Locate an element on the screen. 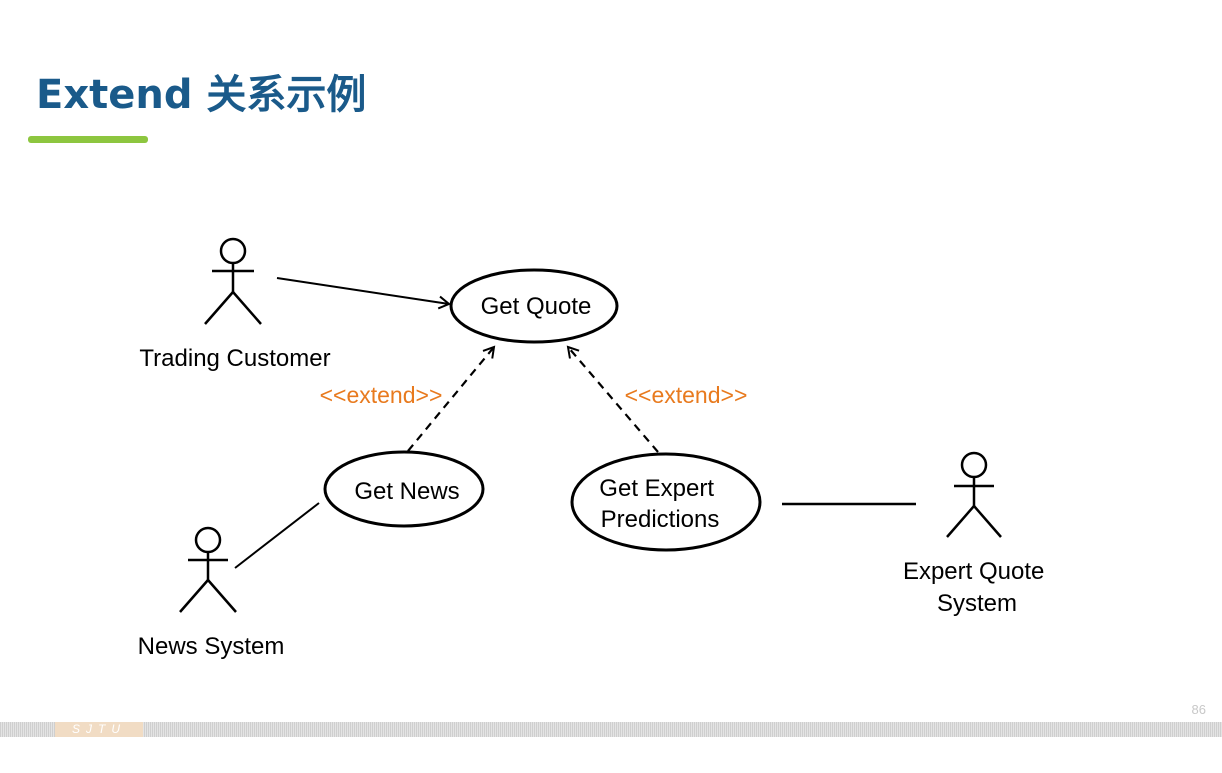 The image size is (1222, 773). use-case-label-get-news: Get News is located at coordinates (406, 491).